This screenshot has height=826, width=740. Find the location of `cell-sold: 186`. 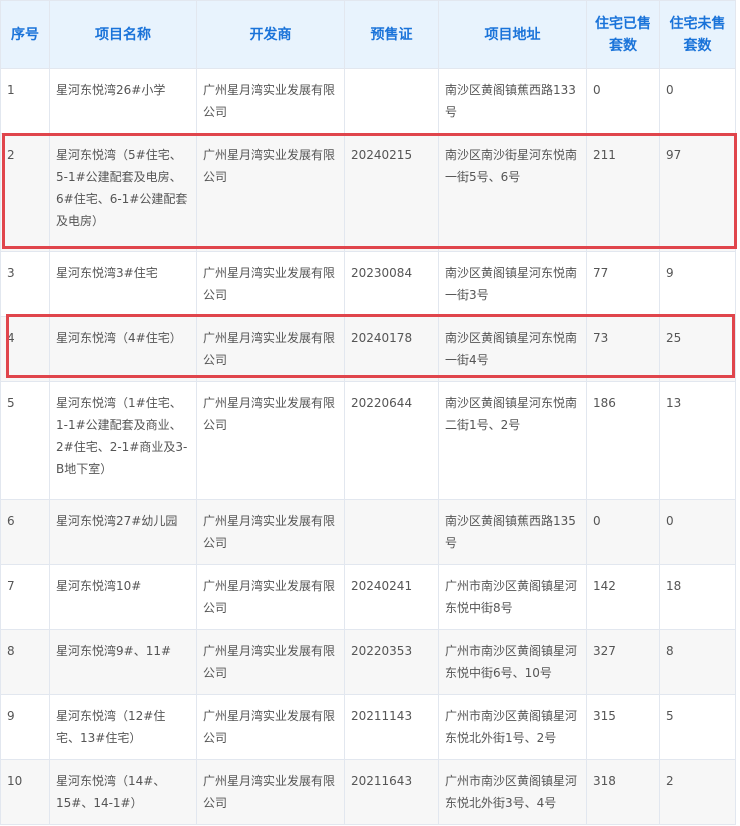

cell-sold: 186 is located at coordinates (623, 440).